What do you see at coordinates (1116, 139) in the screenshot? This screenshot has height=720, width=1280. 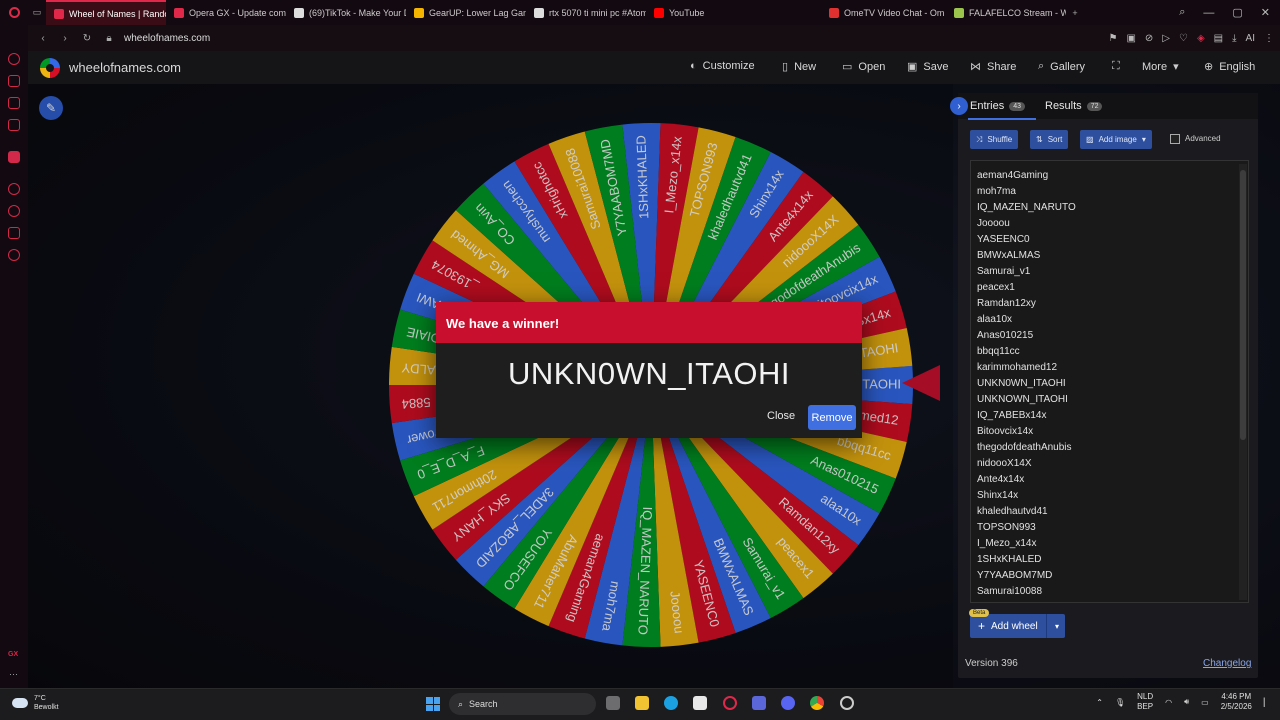 I see `add-image-button: ▨ Add image ▾` at bounding box center [1116, 139].